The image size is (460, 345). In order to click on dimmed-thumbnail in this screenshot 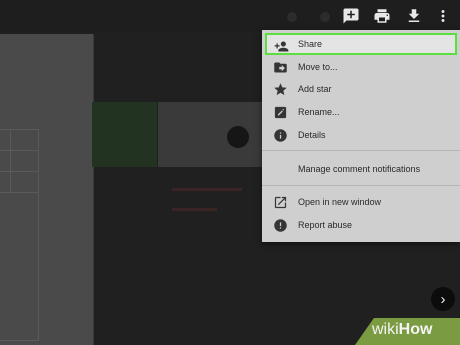, I will do `click(124, 134)`.